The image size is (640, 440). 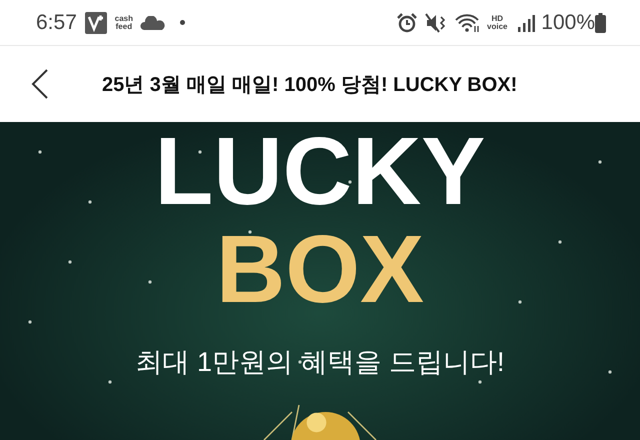 What do you see at coordinates (320, 362) in the screenshot?
I see `banner-caption: 최대 1만원의 혜택을 드립니다!` at bounding box center [320, 362].